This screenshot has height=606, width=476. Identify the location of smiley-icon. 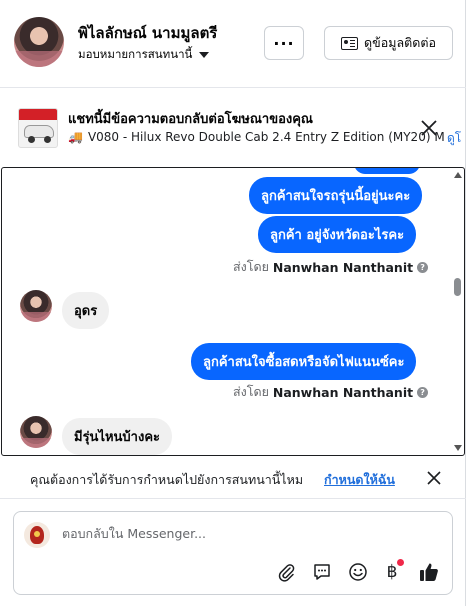
(358, 572).